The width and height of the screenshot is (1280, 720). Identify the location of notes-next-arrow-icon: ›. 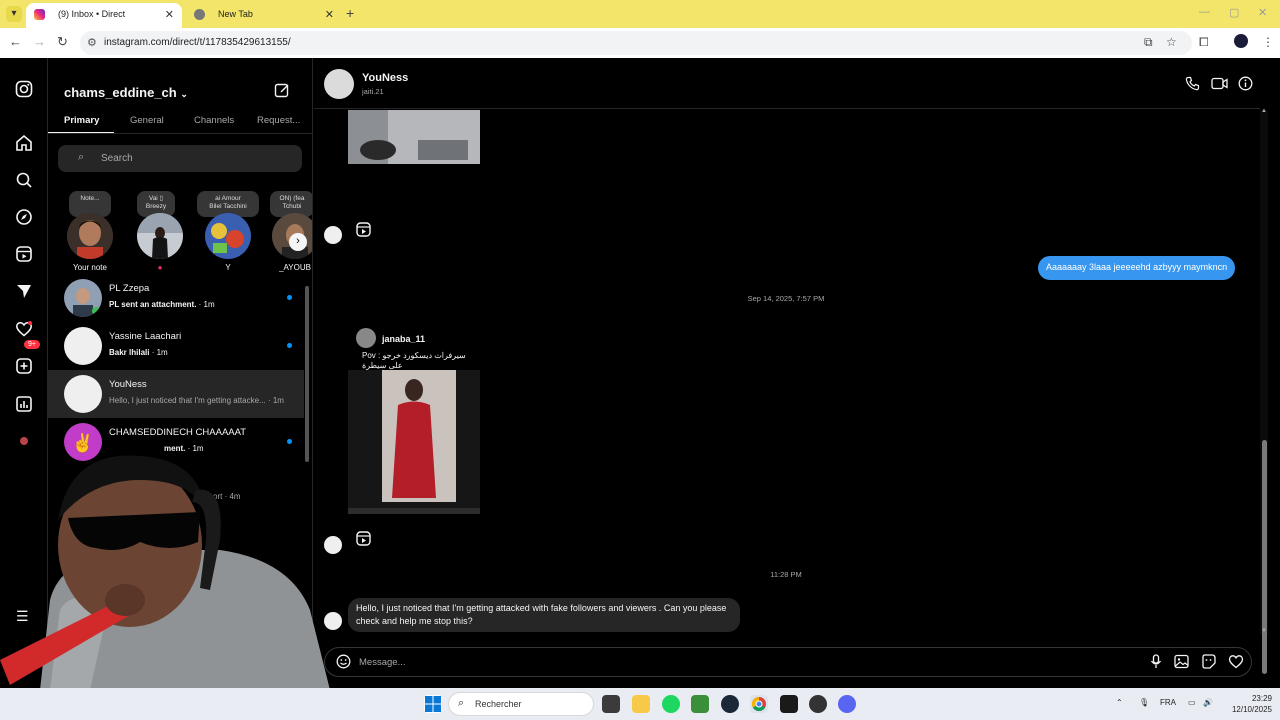
(298, 242).